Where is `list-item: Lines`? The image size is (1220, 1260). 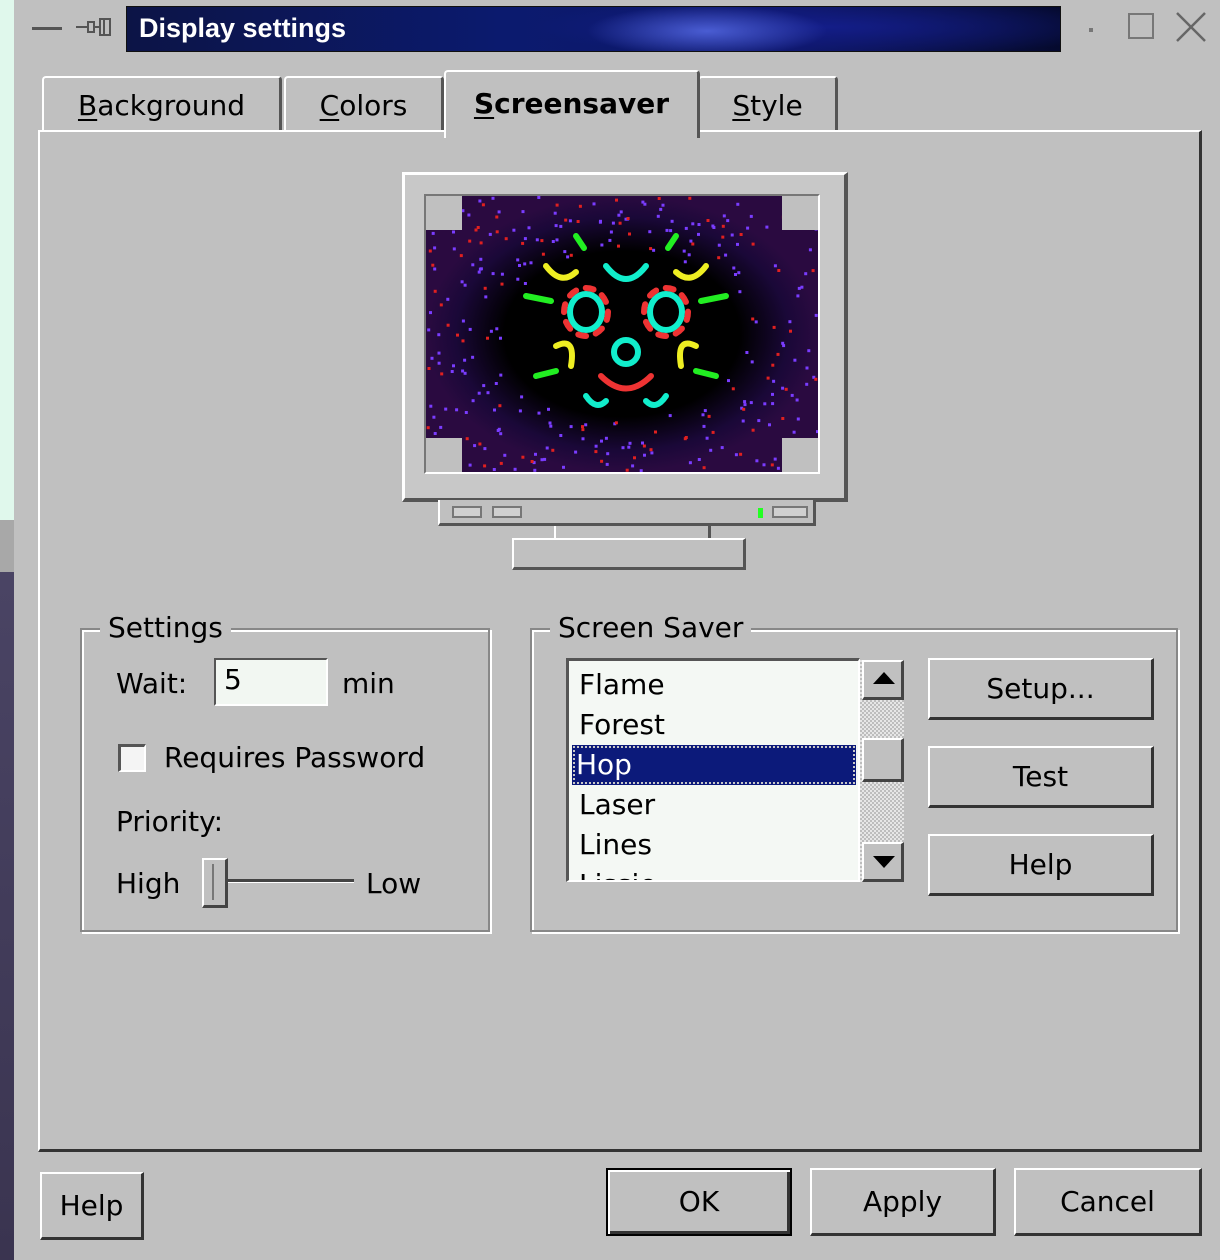
list-item: Lines is located at coordinates (715, 845).